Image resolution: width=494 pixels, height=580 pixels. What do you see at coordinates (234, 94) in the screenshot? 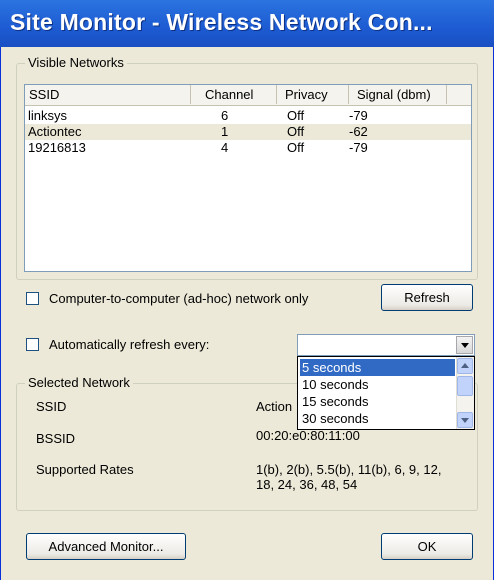
I see `column-header-channel: Channel` at bounding box center [234, 94].